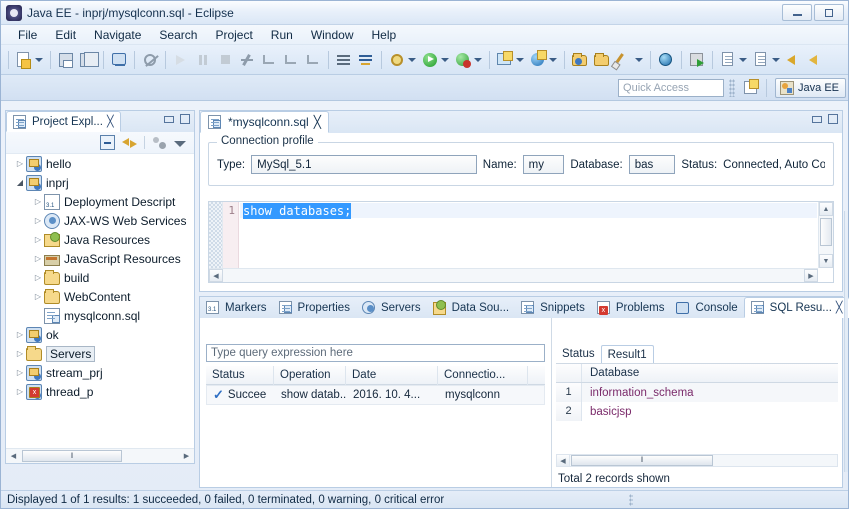  Describe the element at coordinates (291, 60) in the screenshot. I see `step-over-icon` at that location.